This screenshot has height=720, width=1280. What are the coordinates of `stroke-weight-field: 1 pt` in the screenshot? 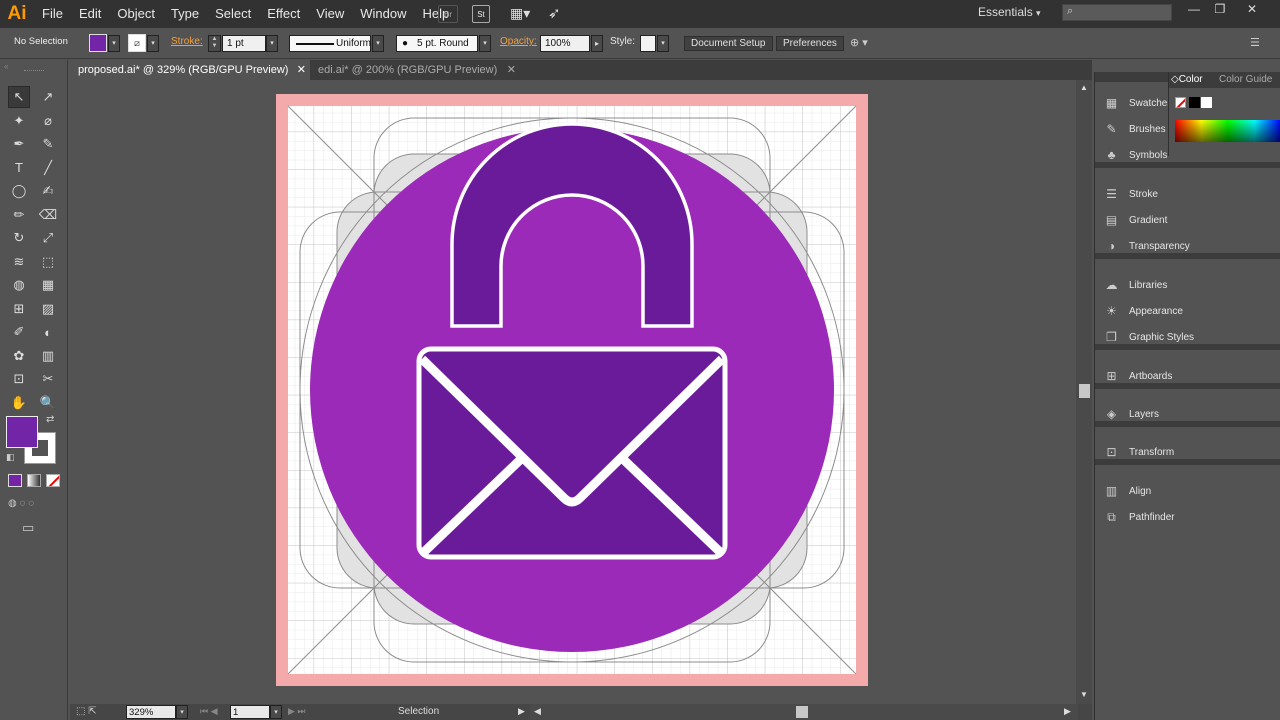 It's located at (244, 43).